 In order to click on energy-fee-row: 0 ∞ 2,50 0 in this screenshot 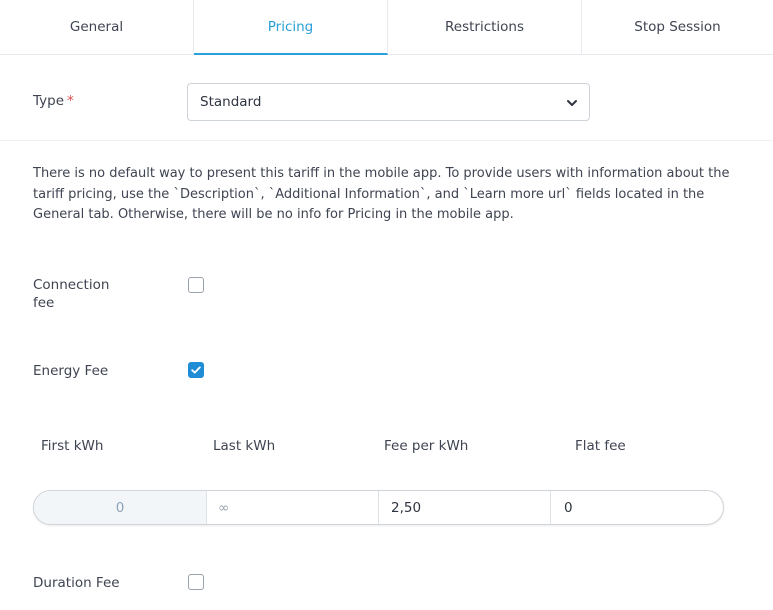, I will do `click(378, 507)`.